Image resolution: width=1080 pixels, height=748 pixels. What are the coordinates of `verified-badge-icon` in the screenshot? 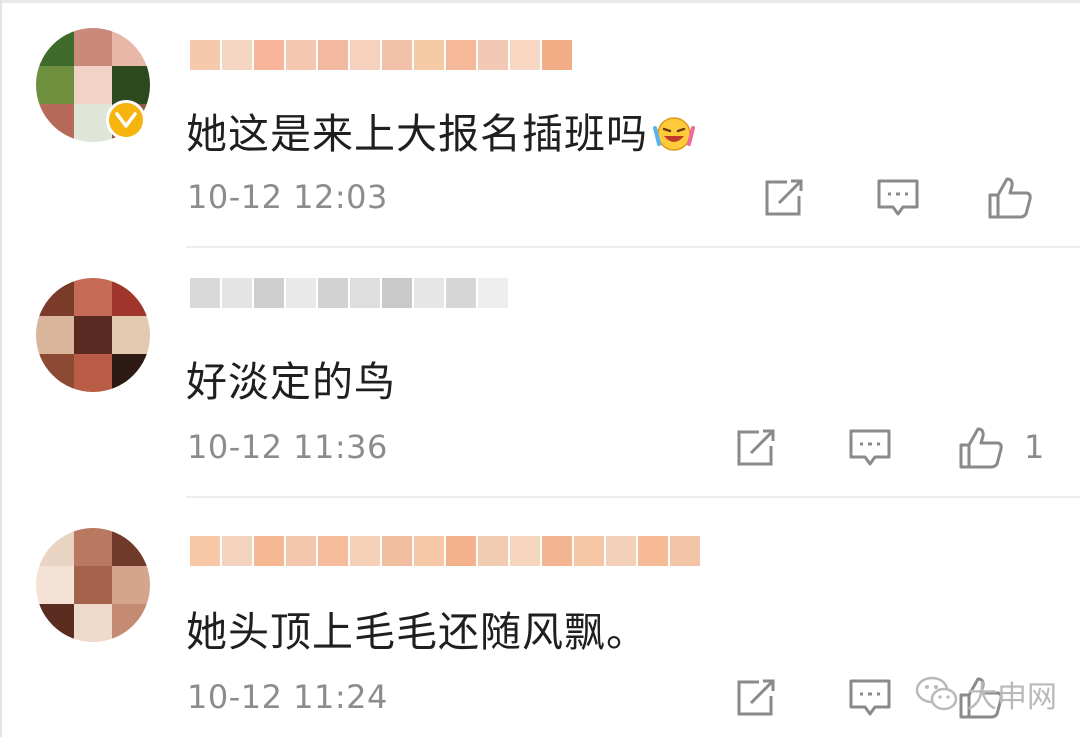 It's located at (126, 120).